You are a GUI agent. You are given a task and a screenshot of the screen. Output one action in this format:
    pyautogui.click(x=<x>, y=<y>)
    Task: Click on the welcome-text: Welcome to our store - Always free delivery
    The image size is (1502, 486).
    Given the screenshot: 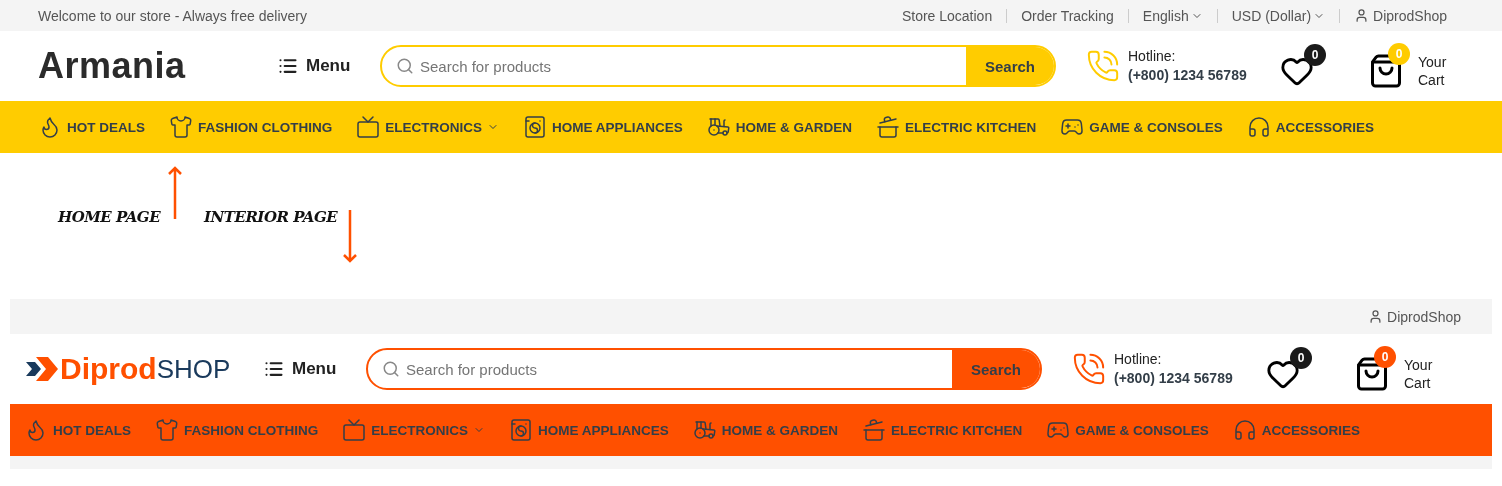 What is the action you would take?
    pyautogui.click(x=173, y=15)
    